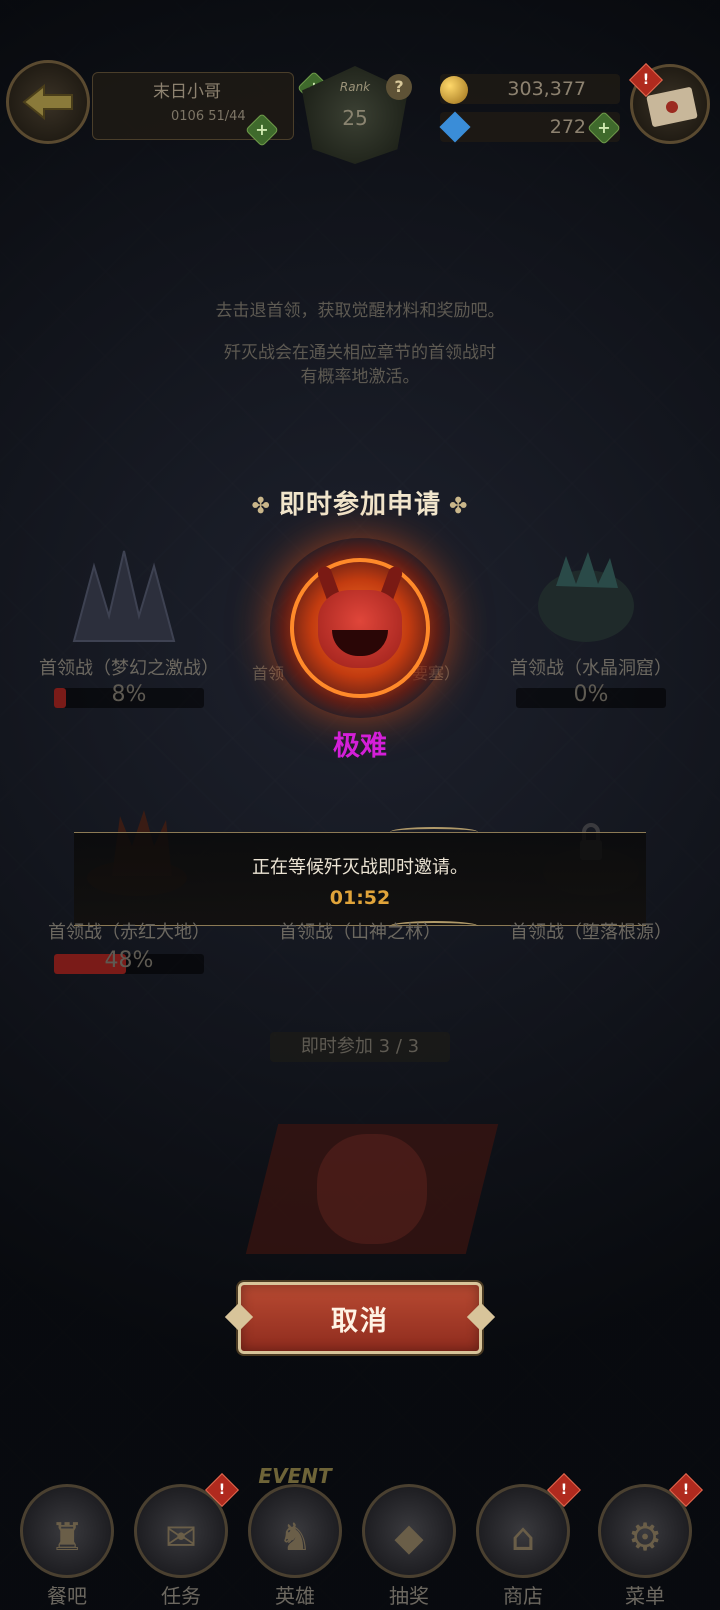  I want to click on nav-item-quest: ✉ ! 任务, so click(182, 1540).